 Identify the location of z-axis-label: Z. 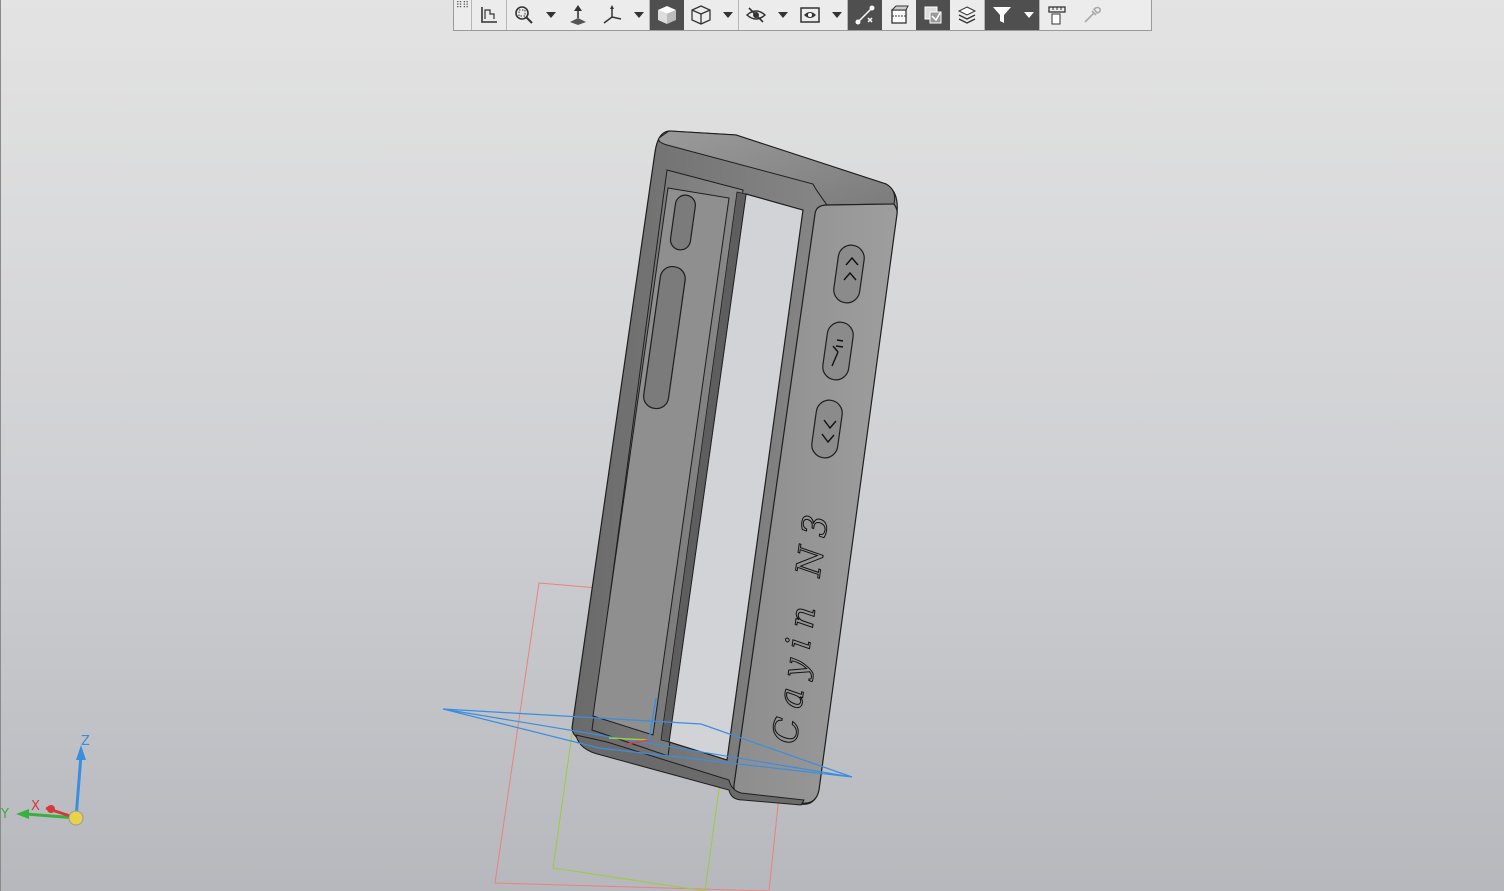
(85, 741).